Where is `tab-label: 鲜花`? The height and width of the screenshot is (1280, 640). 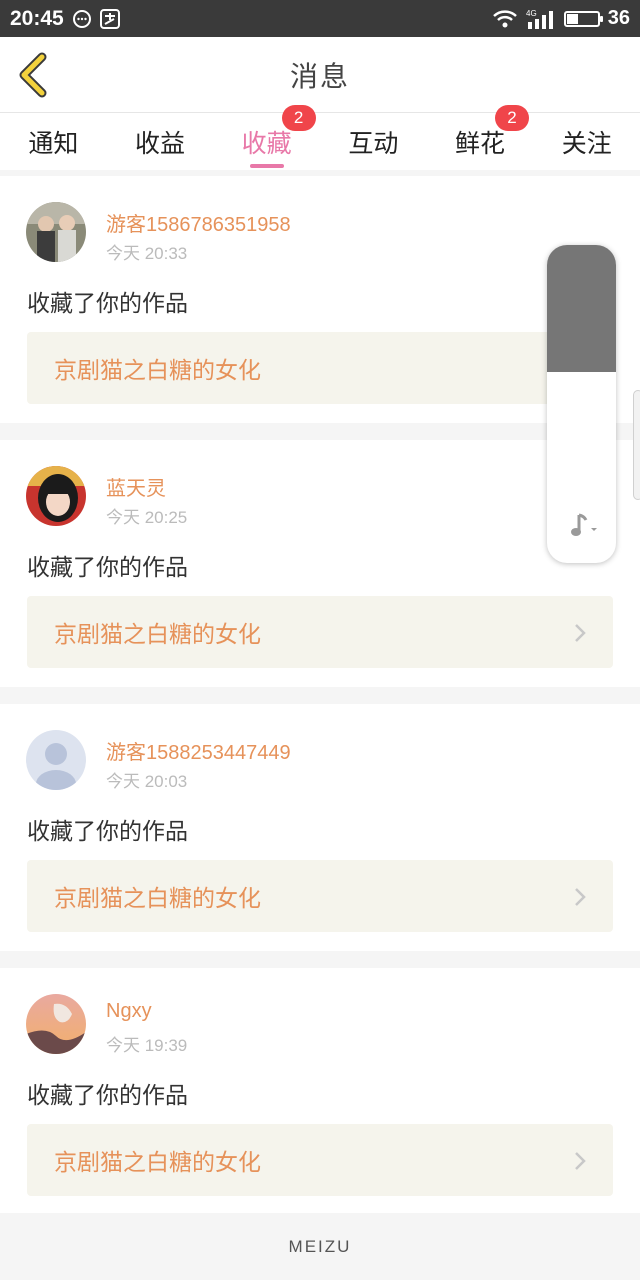
tab-label: 鲜花 is located at coordinates (480, 143).